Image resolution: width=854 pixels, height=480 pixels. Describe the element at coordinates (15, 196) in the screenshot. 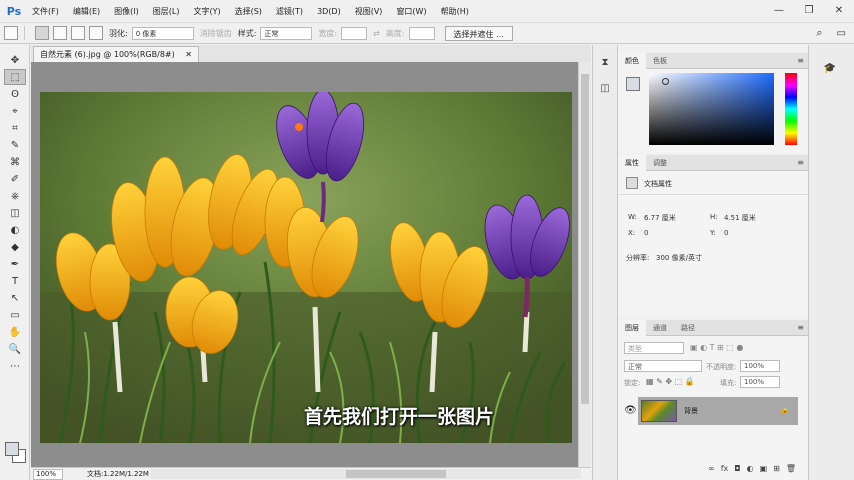

I see `clone-stamp-tool-icon: ⎈` at that location.